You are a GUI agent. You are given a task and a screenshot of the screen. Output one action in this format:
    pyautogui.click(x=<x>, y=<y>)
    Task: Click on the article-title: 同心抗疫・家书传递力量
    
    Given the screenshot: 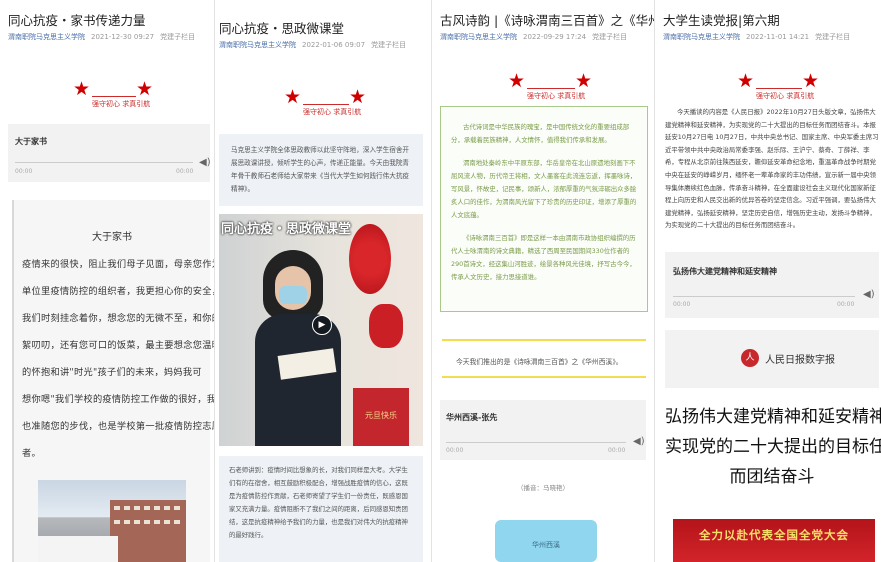 What is the action you would take?
    pyautogui.click(x=111, y=20)
    